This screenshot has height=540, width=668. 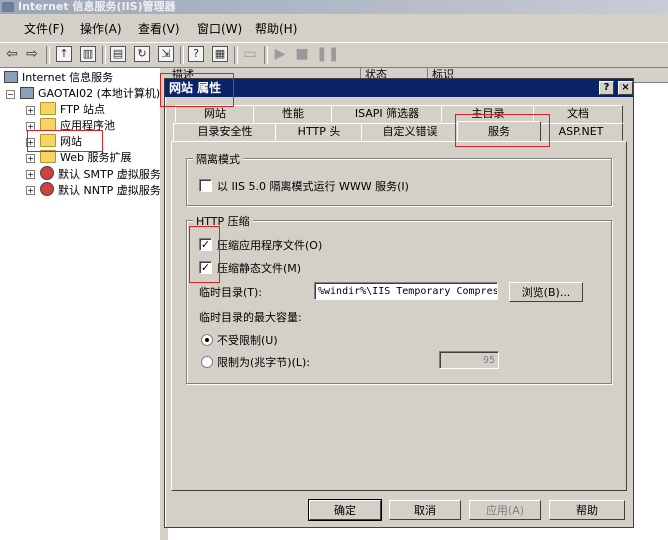 What do you see at coordinates (250, 317) in the screenshot?
I see `max-size-label: 临时目录的最大容量:` at bounding box center [250, 317].